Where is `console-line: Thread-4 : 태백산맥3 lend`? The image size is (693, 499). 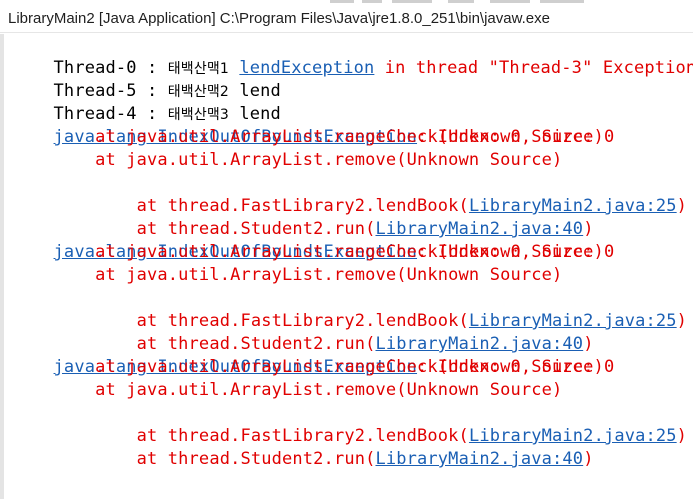 console-line: Thread-4 : 태백산맥3 lend is located at coordinates (146, 102).